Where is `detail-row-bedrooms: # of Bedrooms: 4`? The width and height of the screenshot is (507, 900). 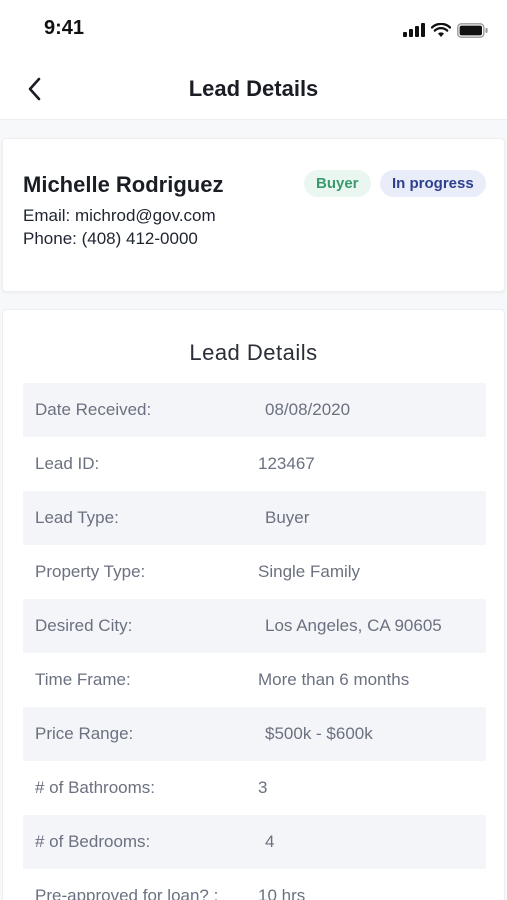
detail-row-bedrooms: # of Bedrooms: 4 is located at coordinates (254, 842).